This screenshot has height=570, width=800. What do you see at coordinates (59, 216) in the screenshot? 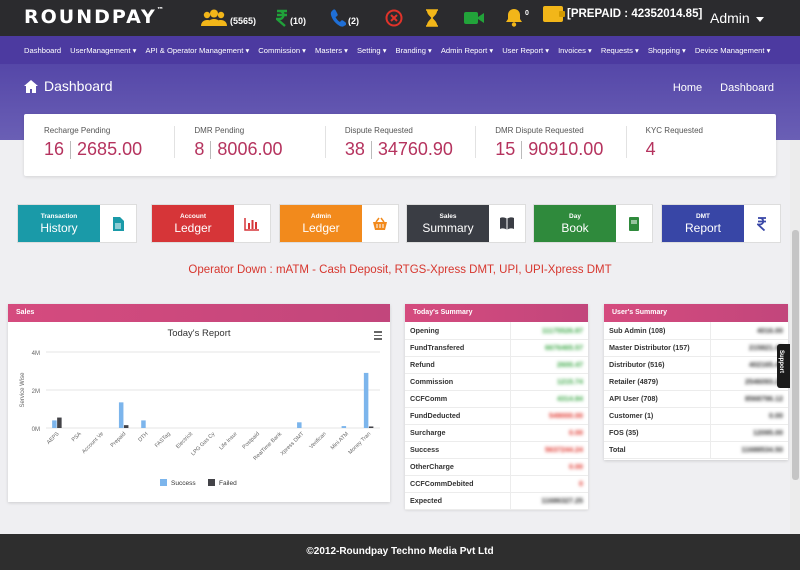
I see `quick-sub: Transaction` at bounding box center [59, 216].